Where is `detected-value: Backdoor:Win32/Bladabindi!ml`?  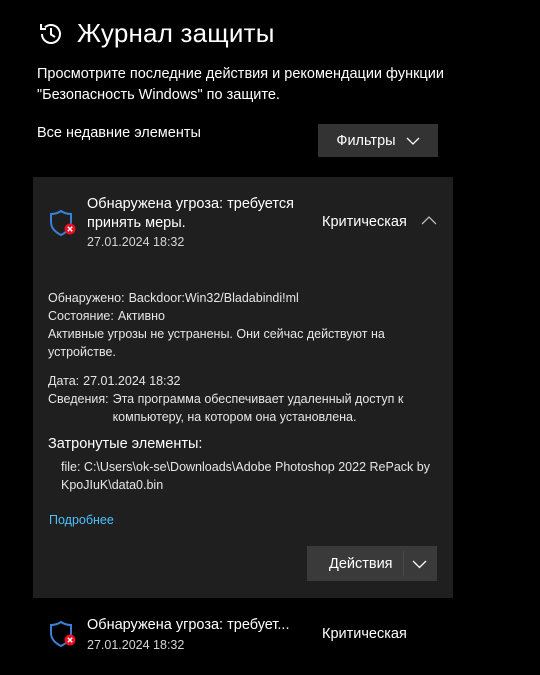 detected-value: Backdoor:Win32/Bladabindi!ml is located at coordinates (213, 298).